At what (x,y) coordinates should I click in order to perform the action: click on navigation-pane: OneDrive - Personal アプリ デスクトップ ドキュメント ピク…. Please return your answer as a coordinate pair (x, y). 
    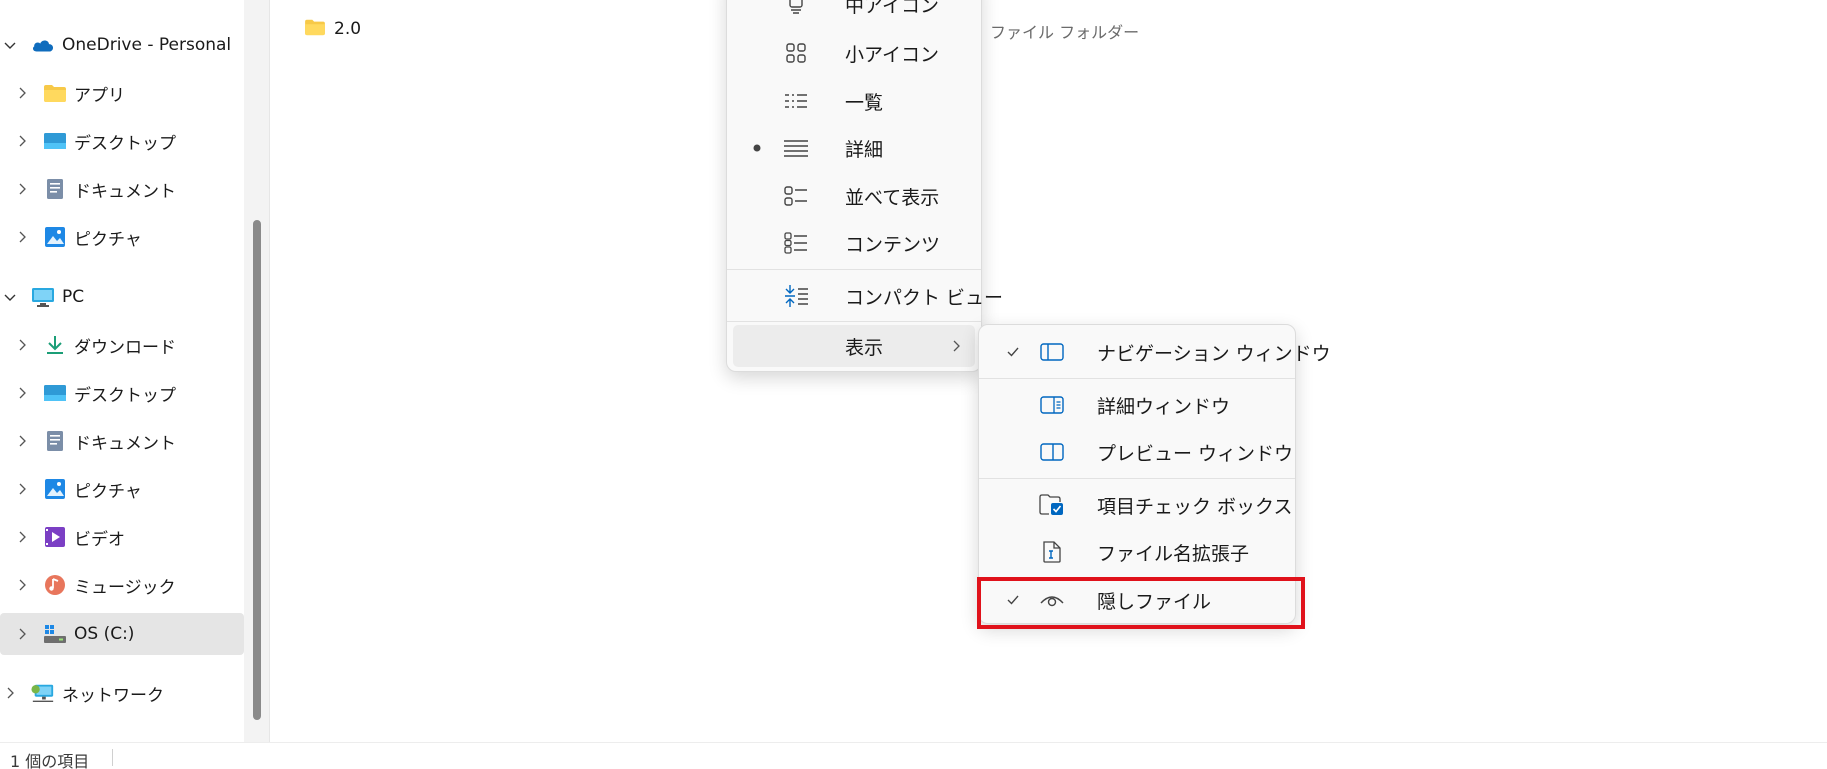
    Looking at the image, I should click on (122, 371).